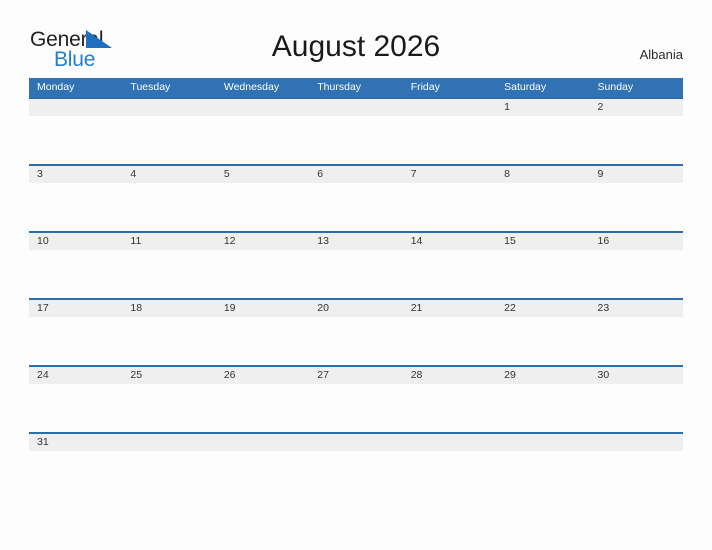  What do you see at coordinates (56, 87) in the screenshot?
I see `weekday-header-monday: Monday` at bounding box center [56, 87].